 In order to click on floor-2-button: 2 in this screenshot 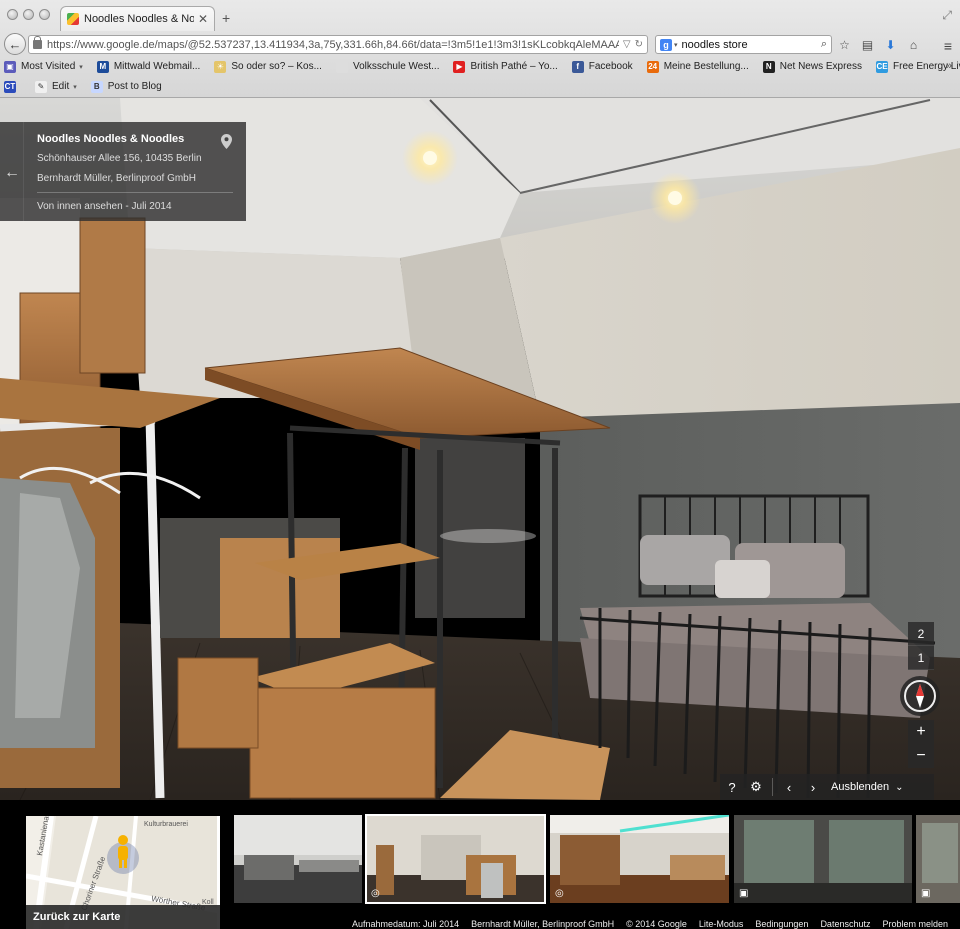, I will do `click(921, 634)`.